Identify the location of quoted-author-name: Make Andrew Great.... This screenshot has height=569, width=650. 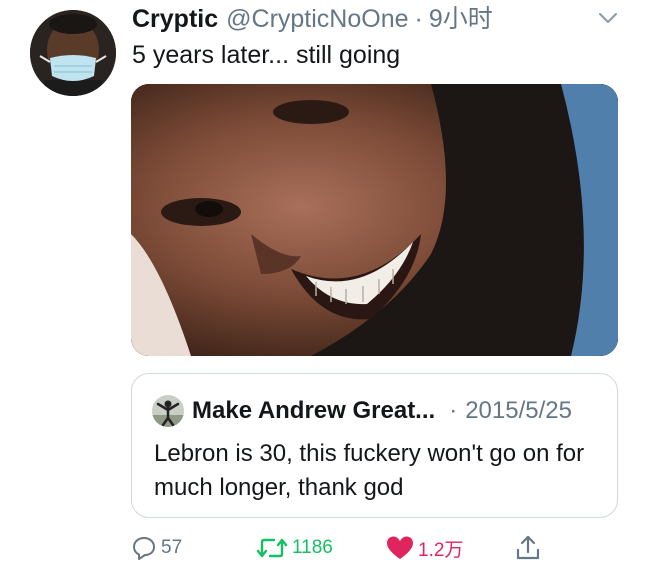
(313, 411).